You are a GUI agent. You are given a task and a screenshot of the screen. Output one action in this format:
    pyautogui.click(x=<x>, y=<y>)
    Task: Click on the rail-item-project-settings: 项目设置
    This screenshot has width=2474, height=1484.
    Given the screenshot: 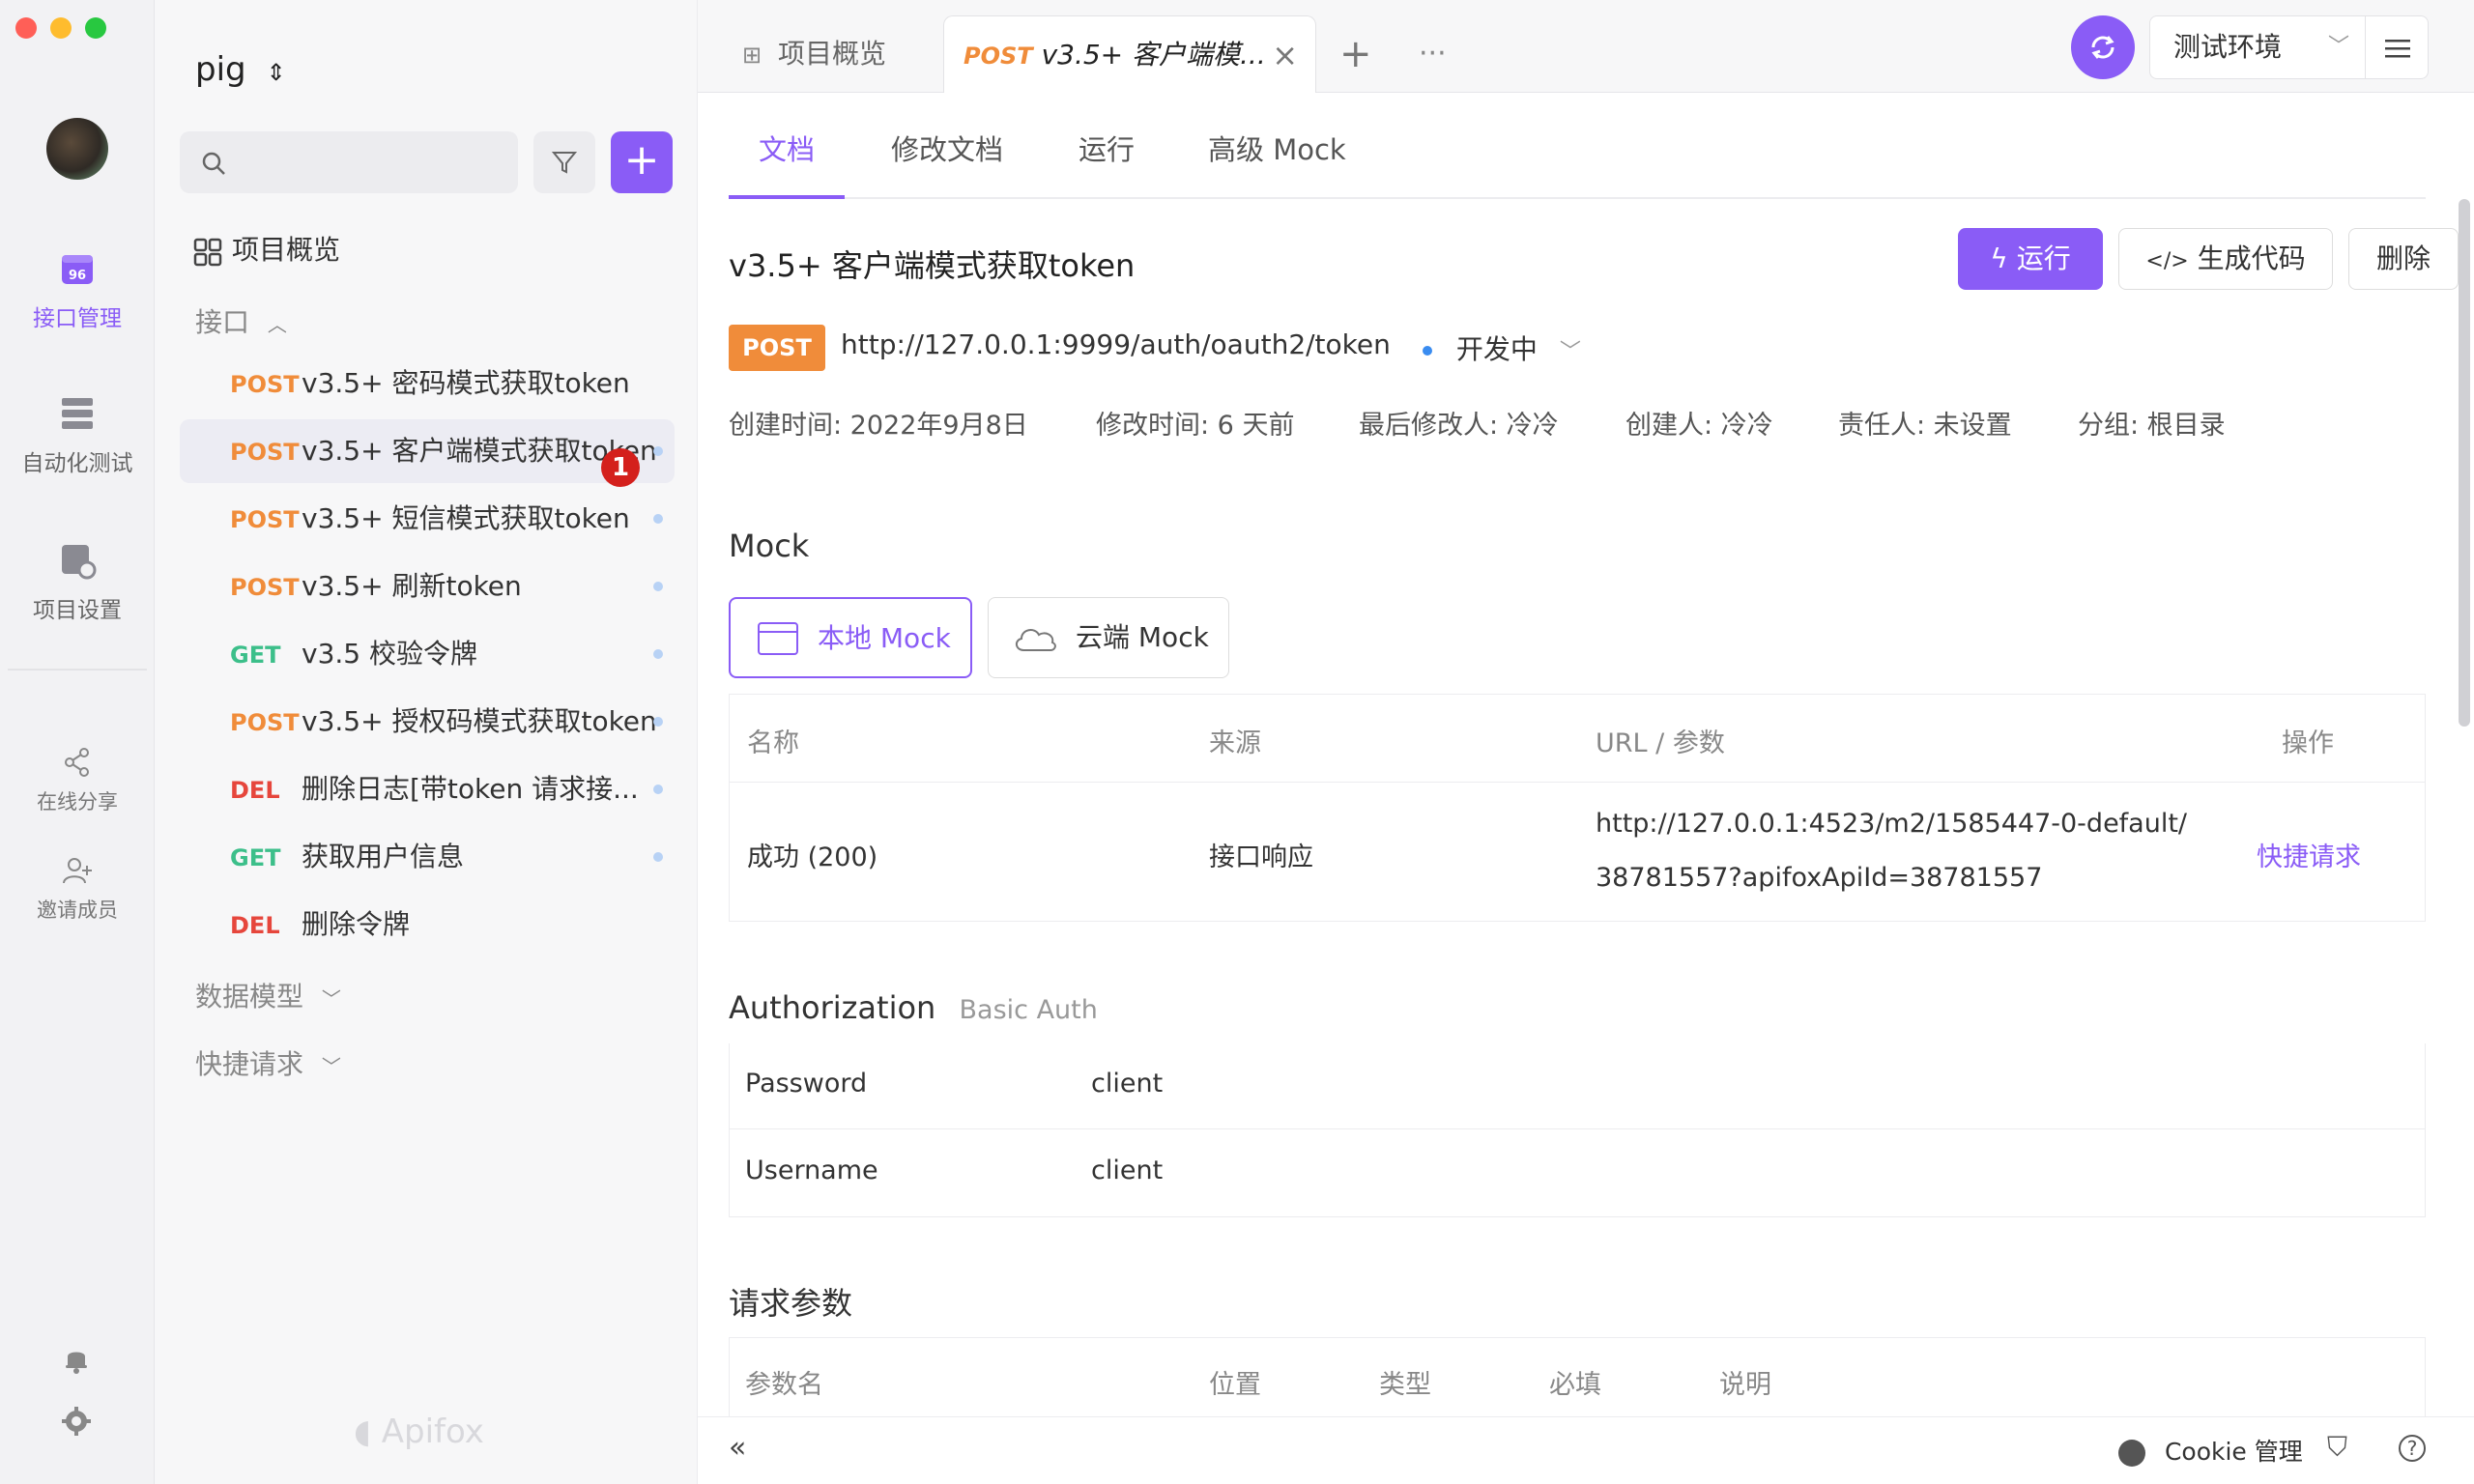 What is the action you would take?
    pyautogui.click(x=78, y=582)
    